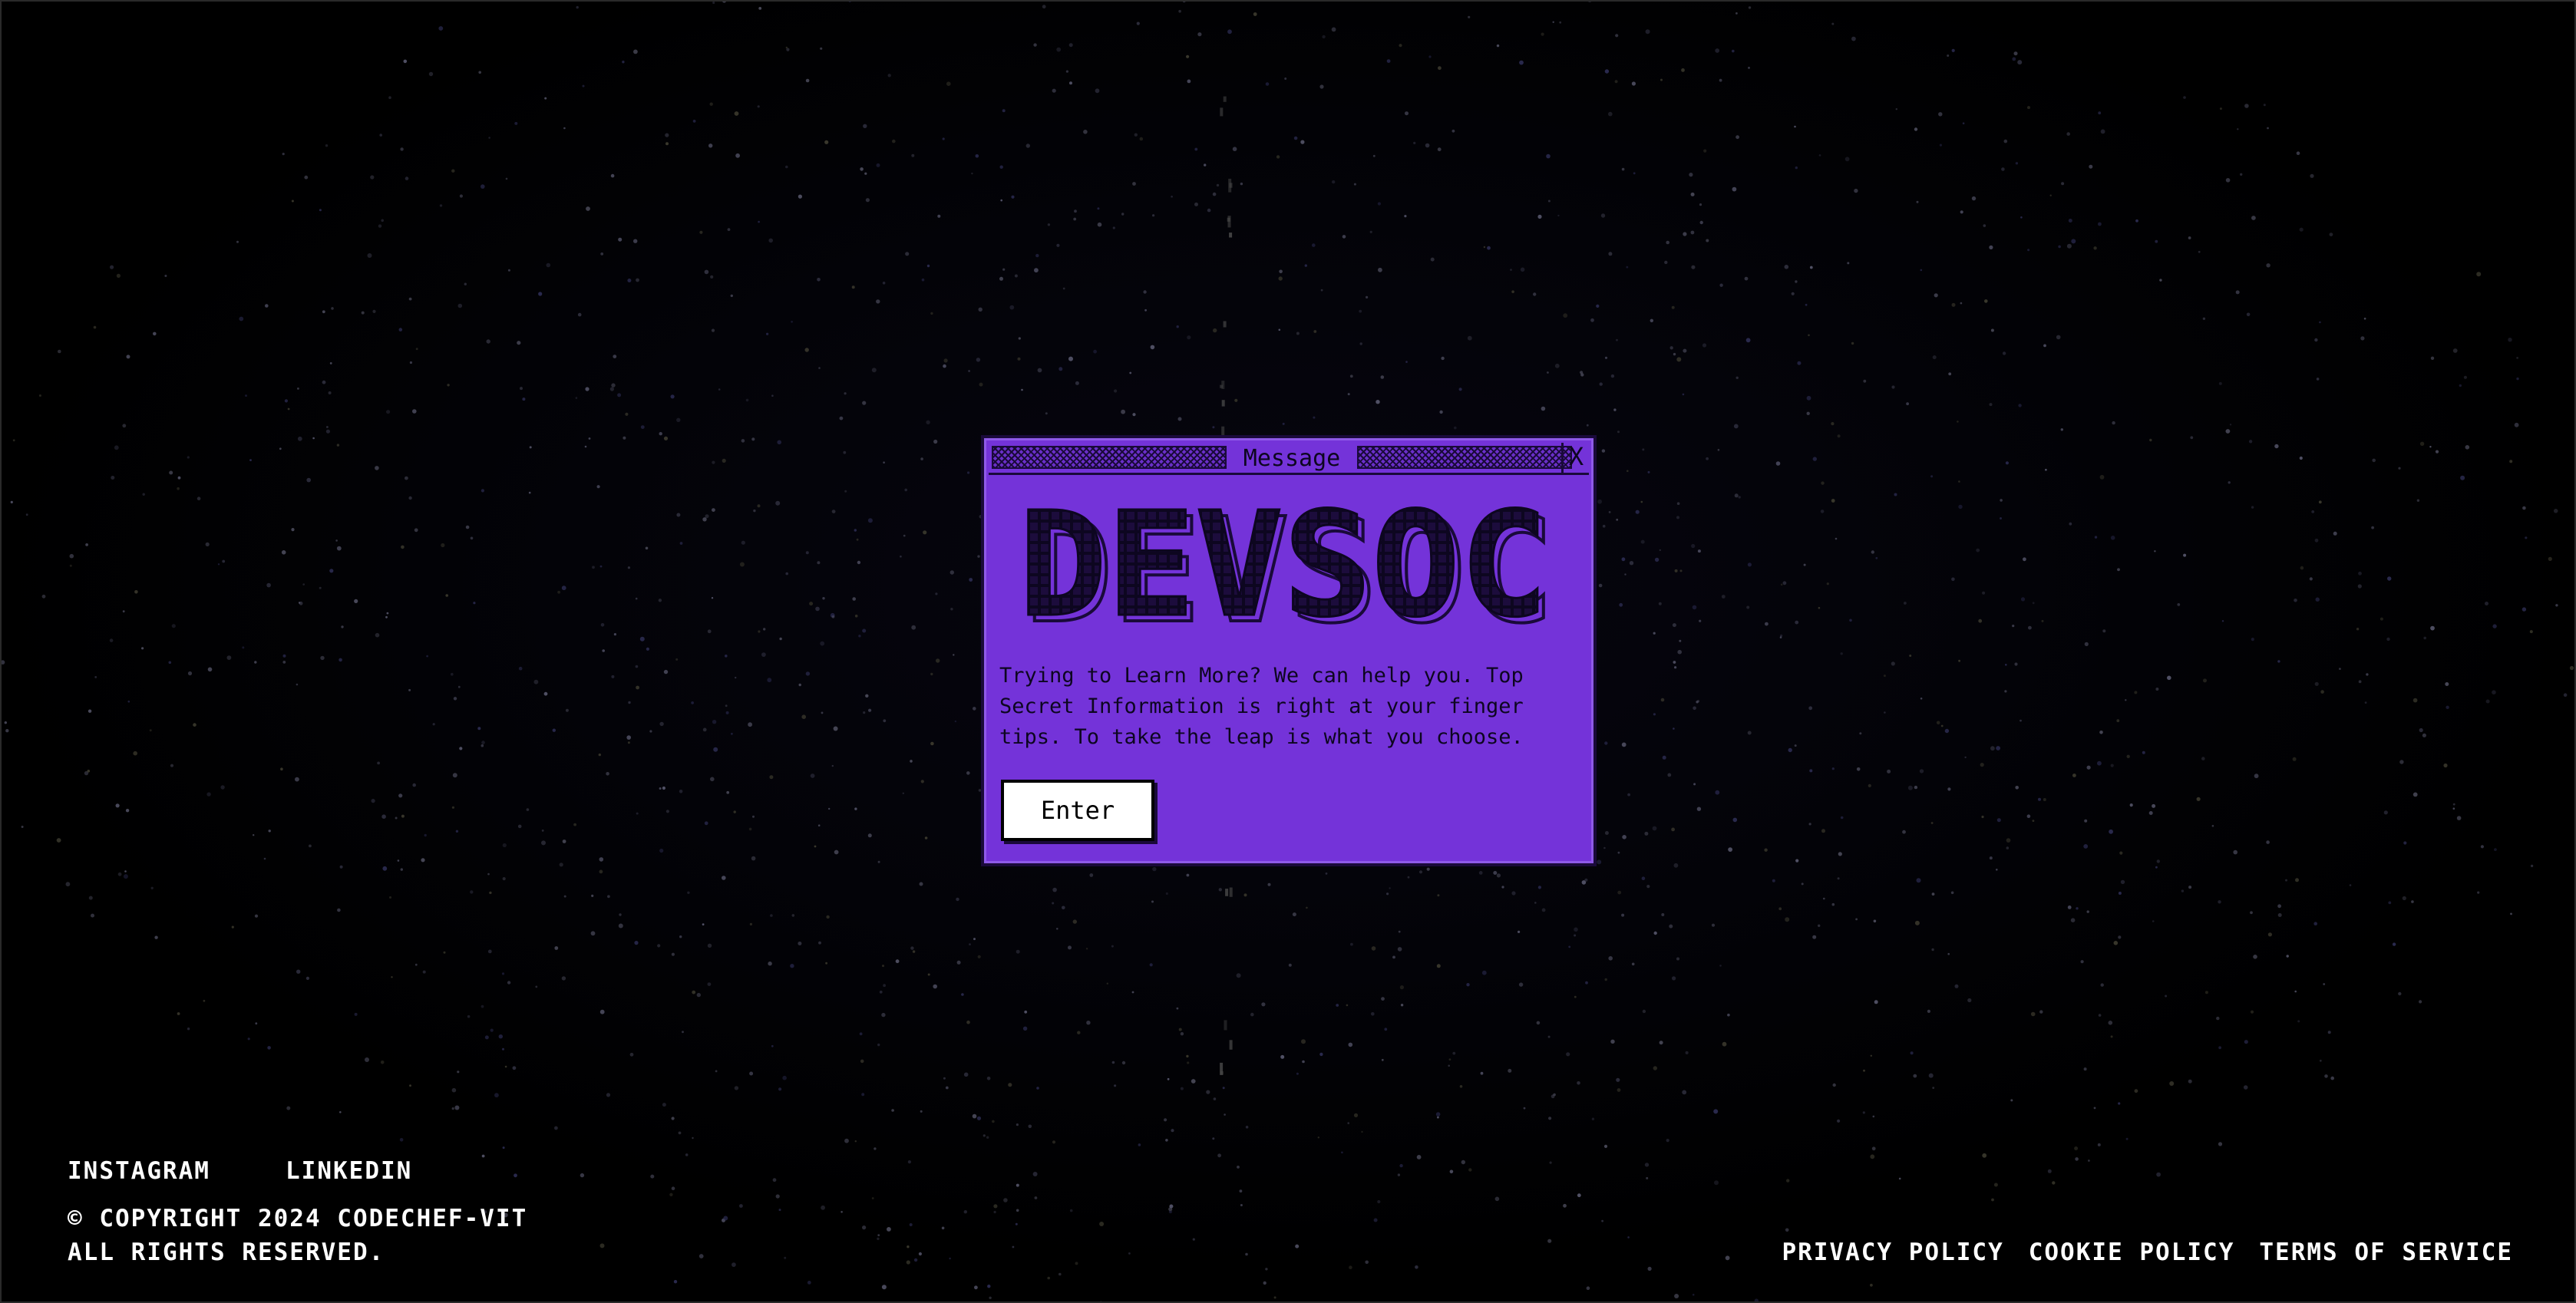  Describe the element at coordinates (1892, 1253) in the screenshot. I see `privacy-policy-link: PRIVACY POLICY` at that location.